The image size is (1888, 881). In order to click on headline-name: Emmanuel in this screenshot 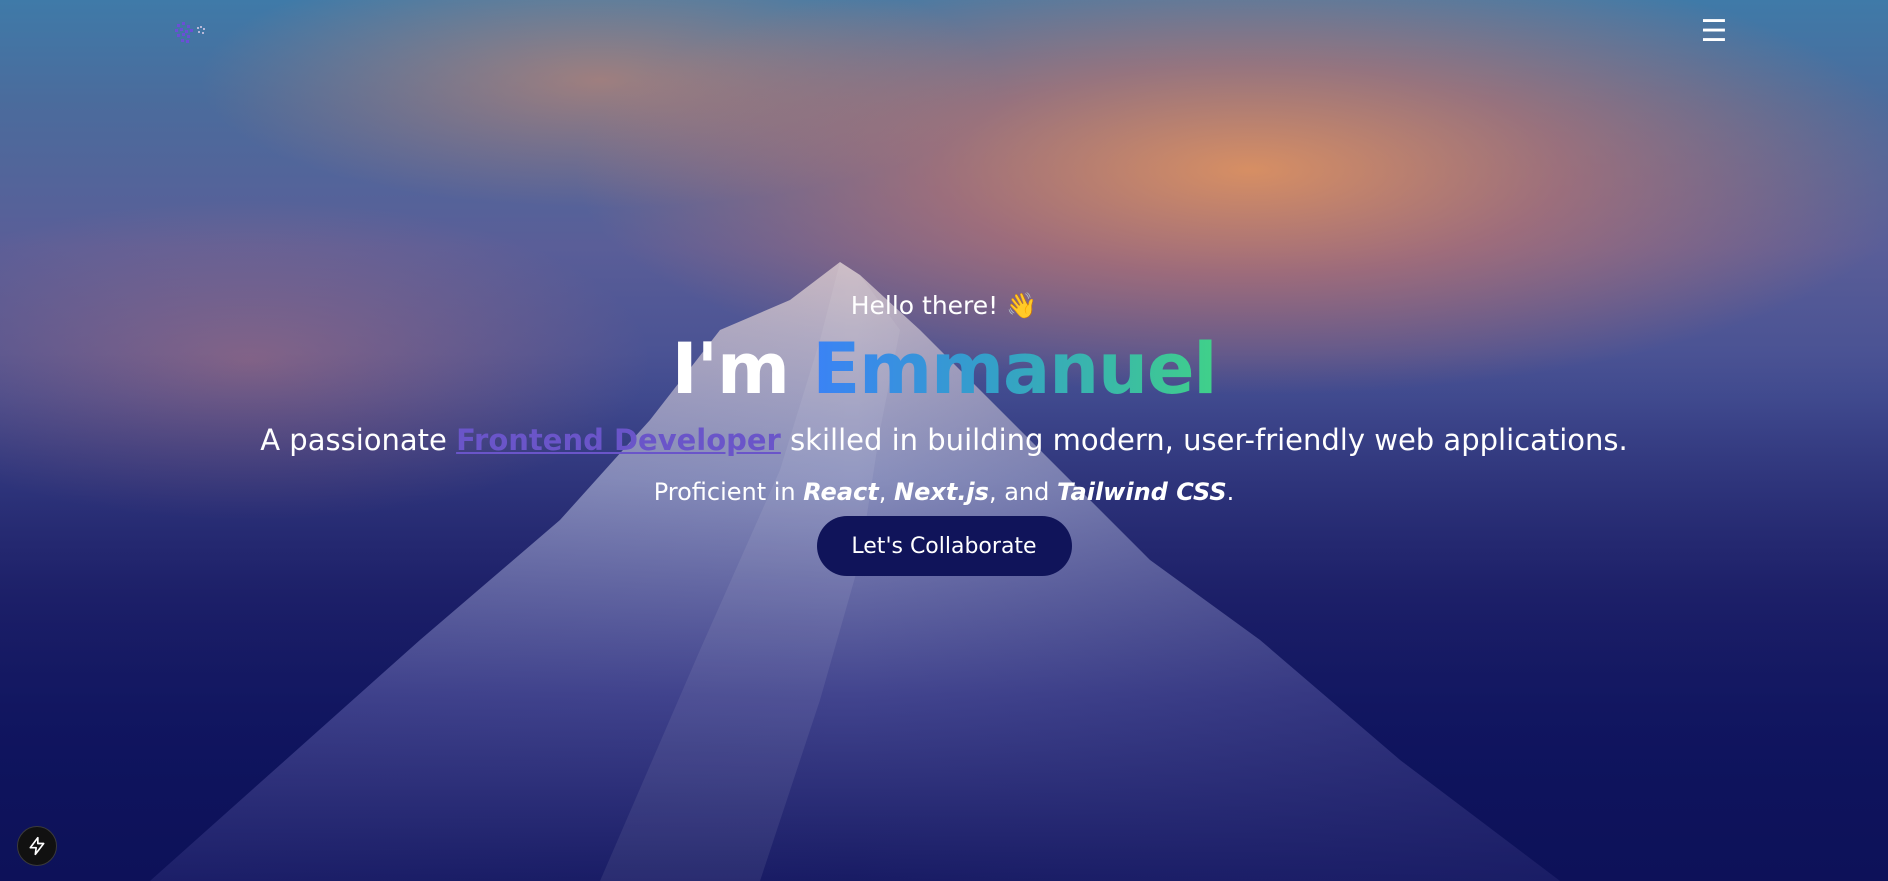, I will do `click(1014, 369)`.